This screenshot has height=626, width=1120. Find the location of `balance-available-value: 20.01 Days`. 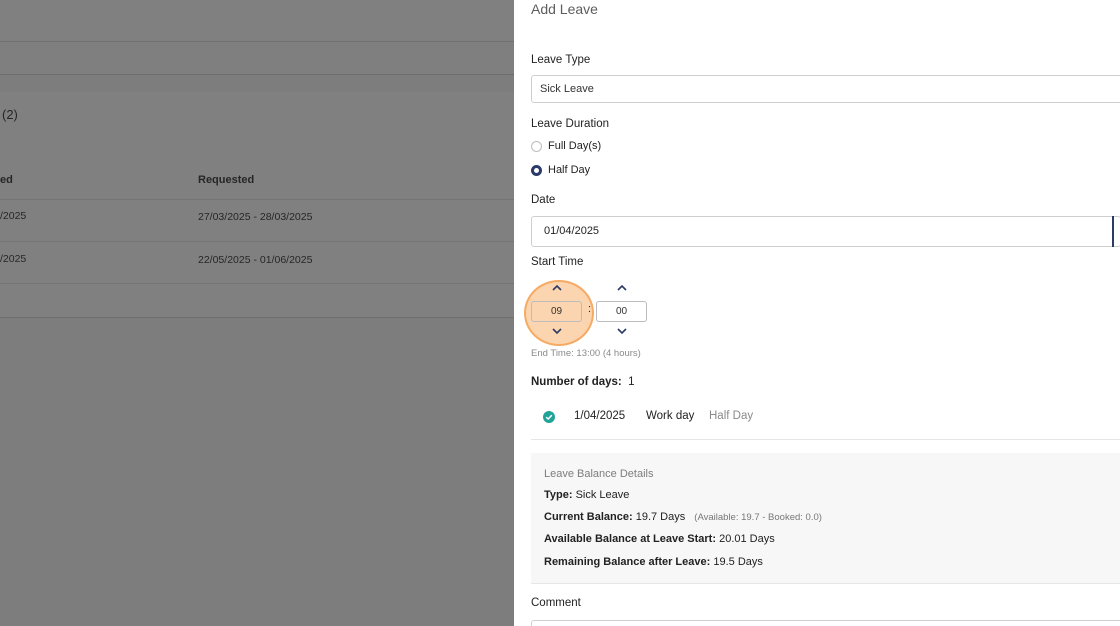

balance-available-value: 20.01 Days is located at coordinates (747, 539).